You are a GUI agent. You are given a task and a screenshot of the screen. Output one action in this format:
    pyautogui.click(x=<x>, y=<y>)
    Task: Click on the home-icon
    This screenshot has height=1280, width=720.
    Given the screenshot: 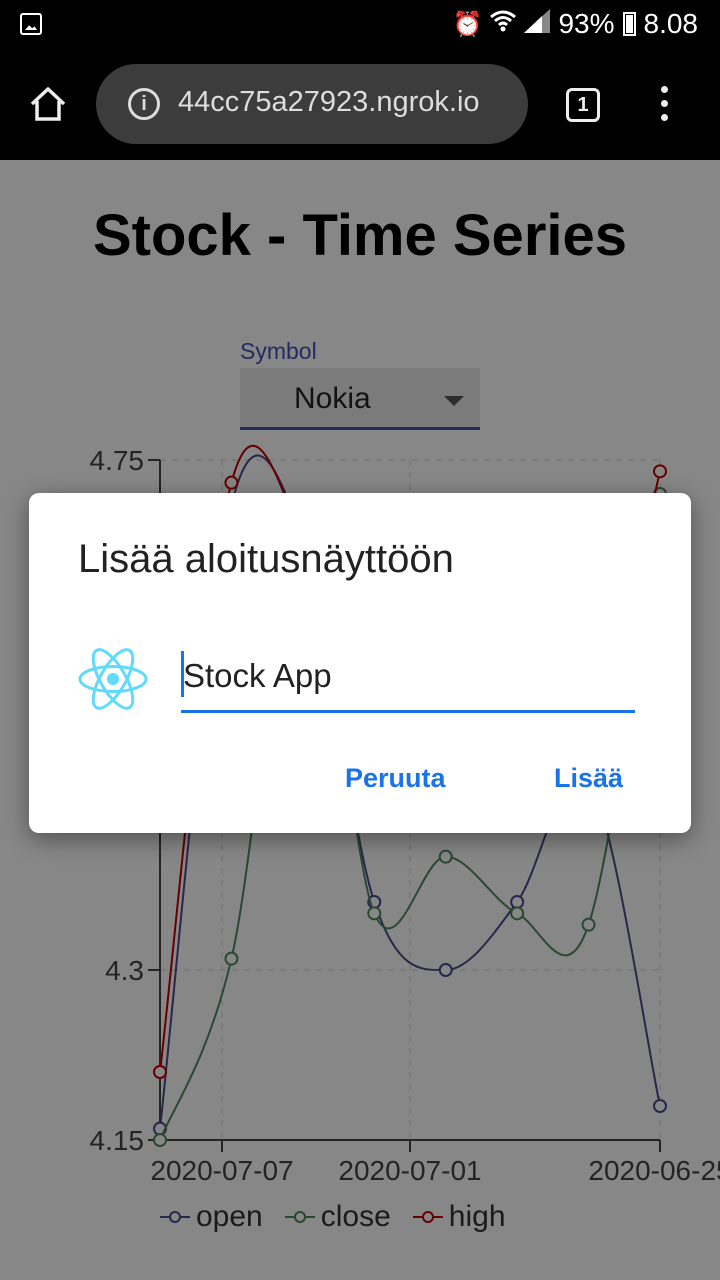 What is the action you would take?
    pyautogui.click(x=48, y=104)
    